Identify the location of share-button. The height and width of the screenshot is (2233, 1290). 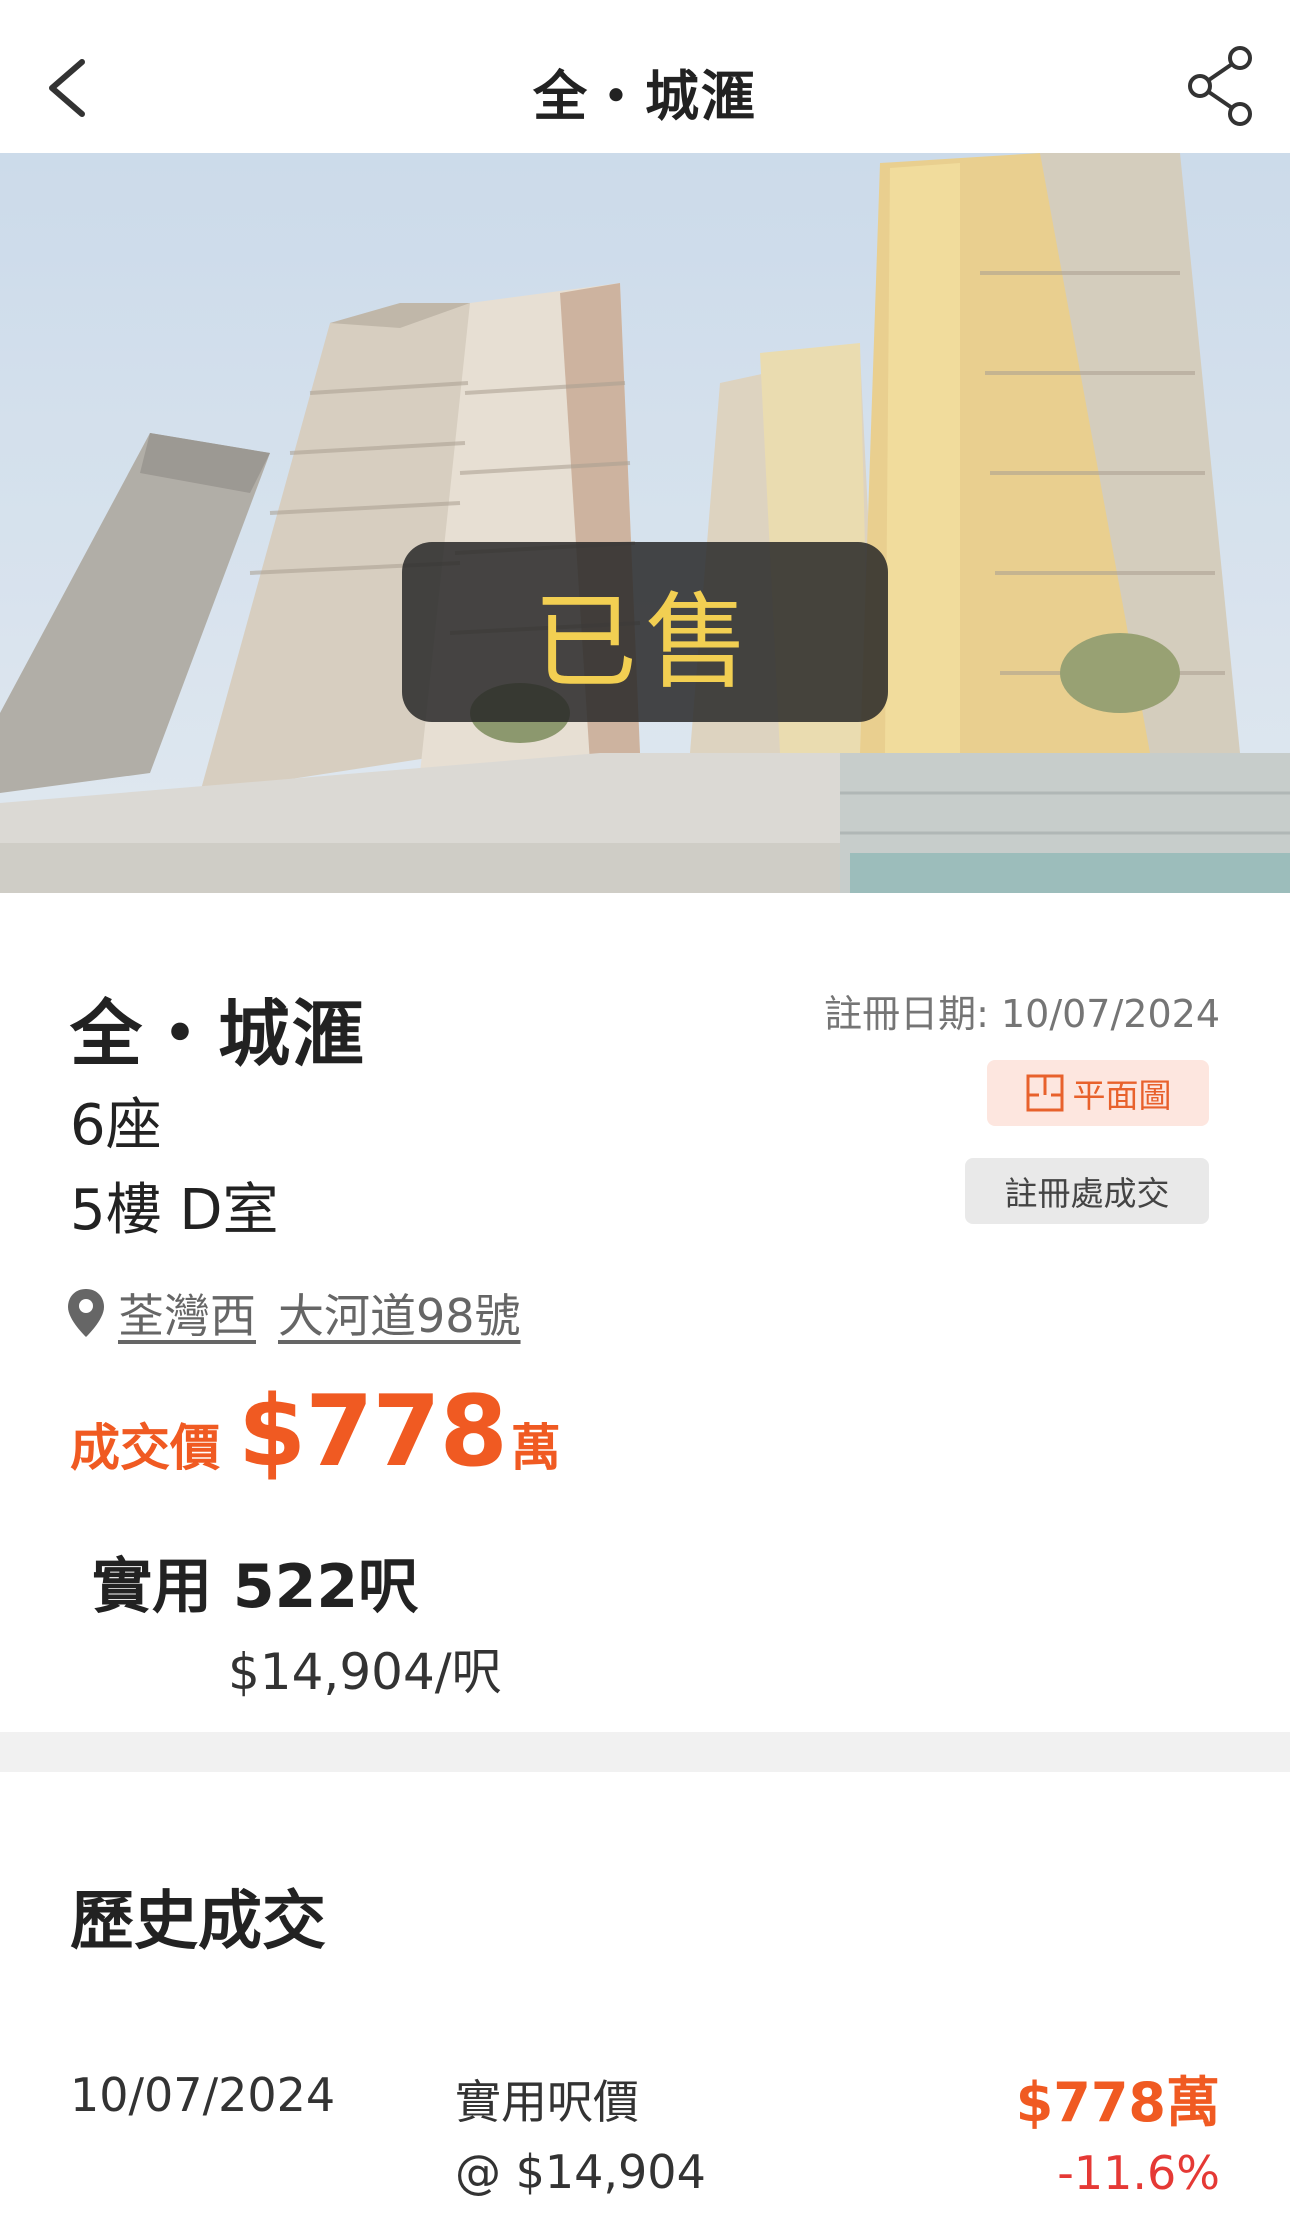
(1221, 86).